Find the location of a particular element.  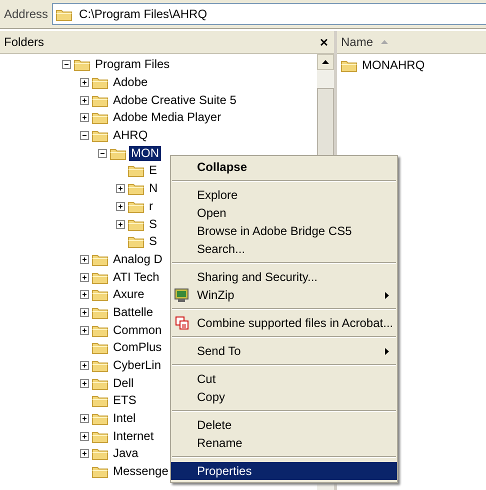

cabinet-icon is located at coordinates (182, 295).